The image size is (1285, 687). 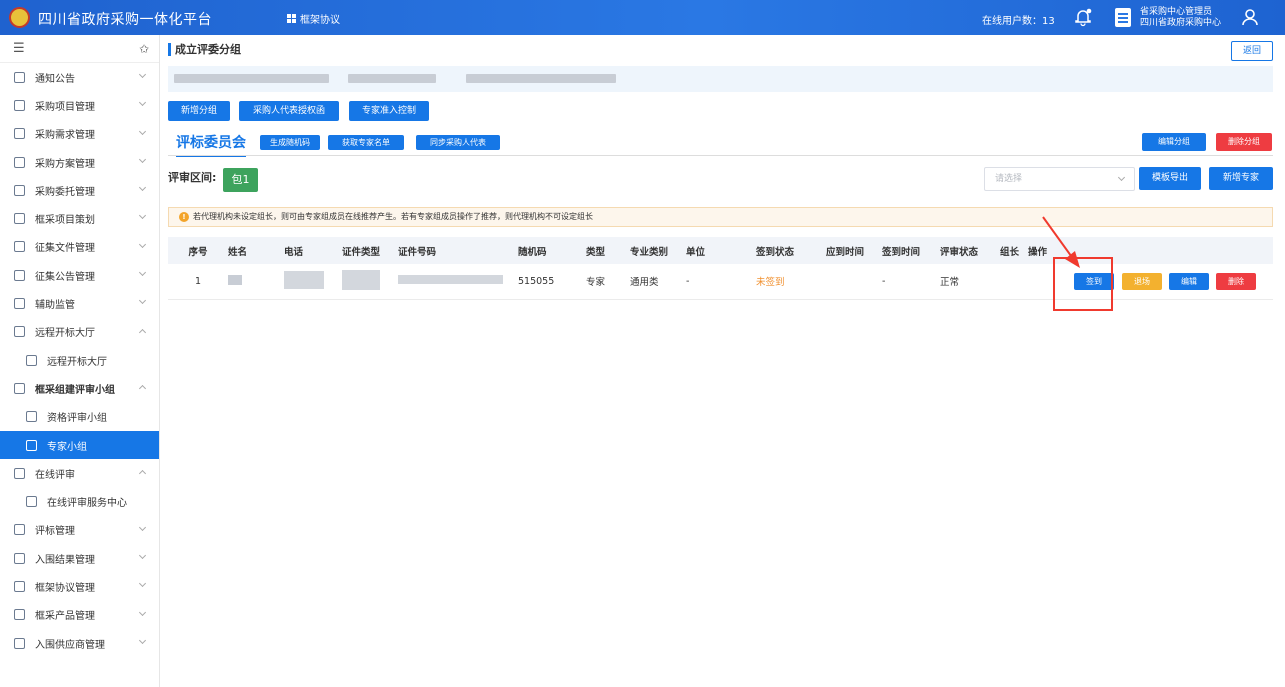 What do you see at coordinates (1174, 142) in the screenshot?
I see `edit-group-button: 编辑分组` at bounding box center [1174, 142].